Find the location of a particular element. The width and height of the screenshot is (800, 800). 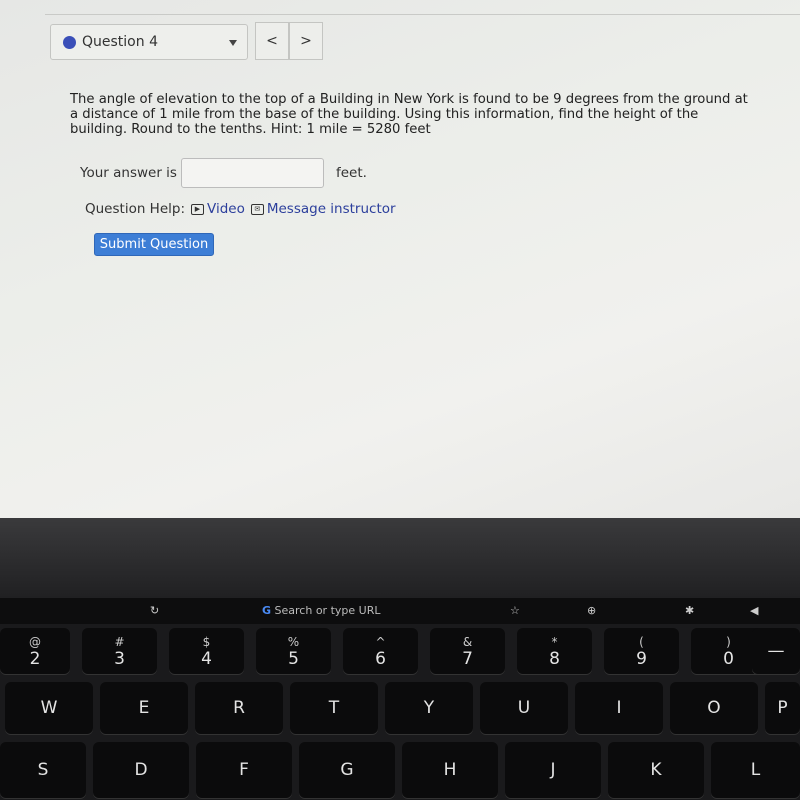

chevron-down-icon is located at coordinates (233, 43).